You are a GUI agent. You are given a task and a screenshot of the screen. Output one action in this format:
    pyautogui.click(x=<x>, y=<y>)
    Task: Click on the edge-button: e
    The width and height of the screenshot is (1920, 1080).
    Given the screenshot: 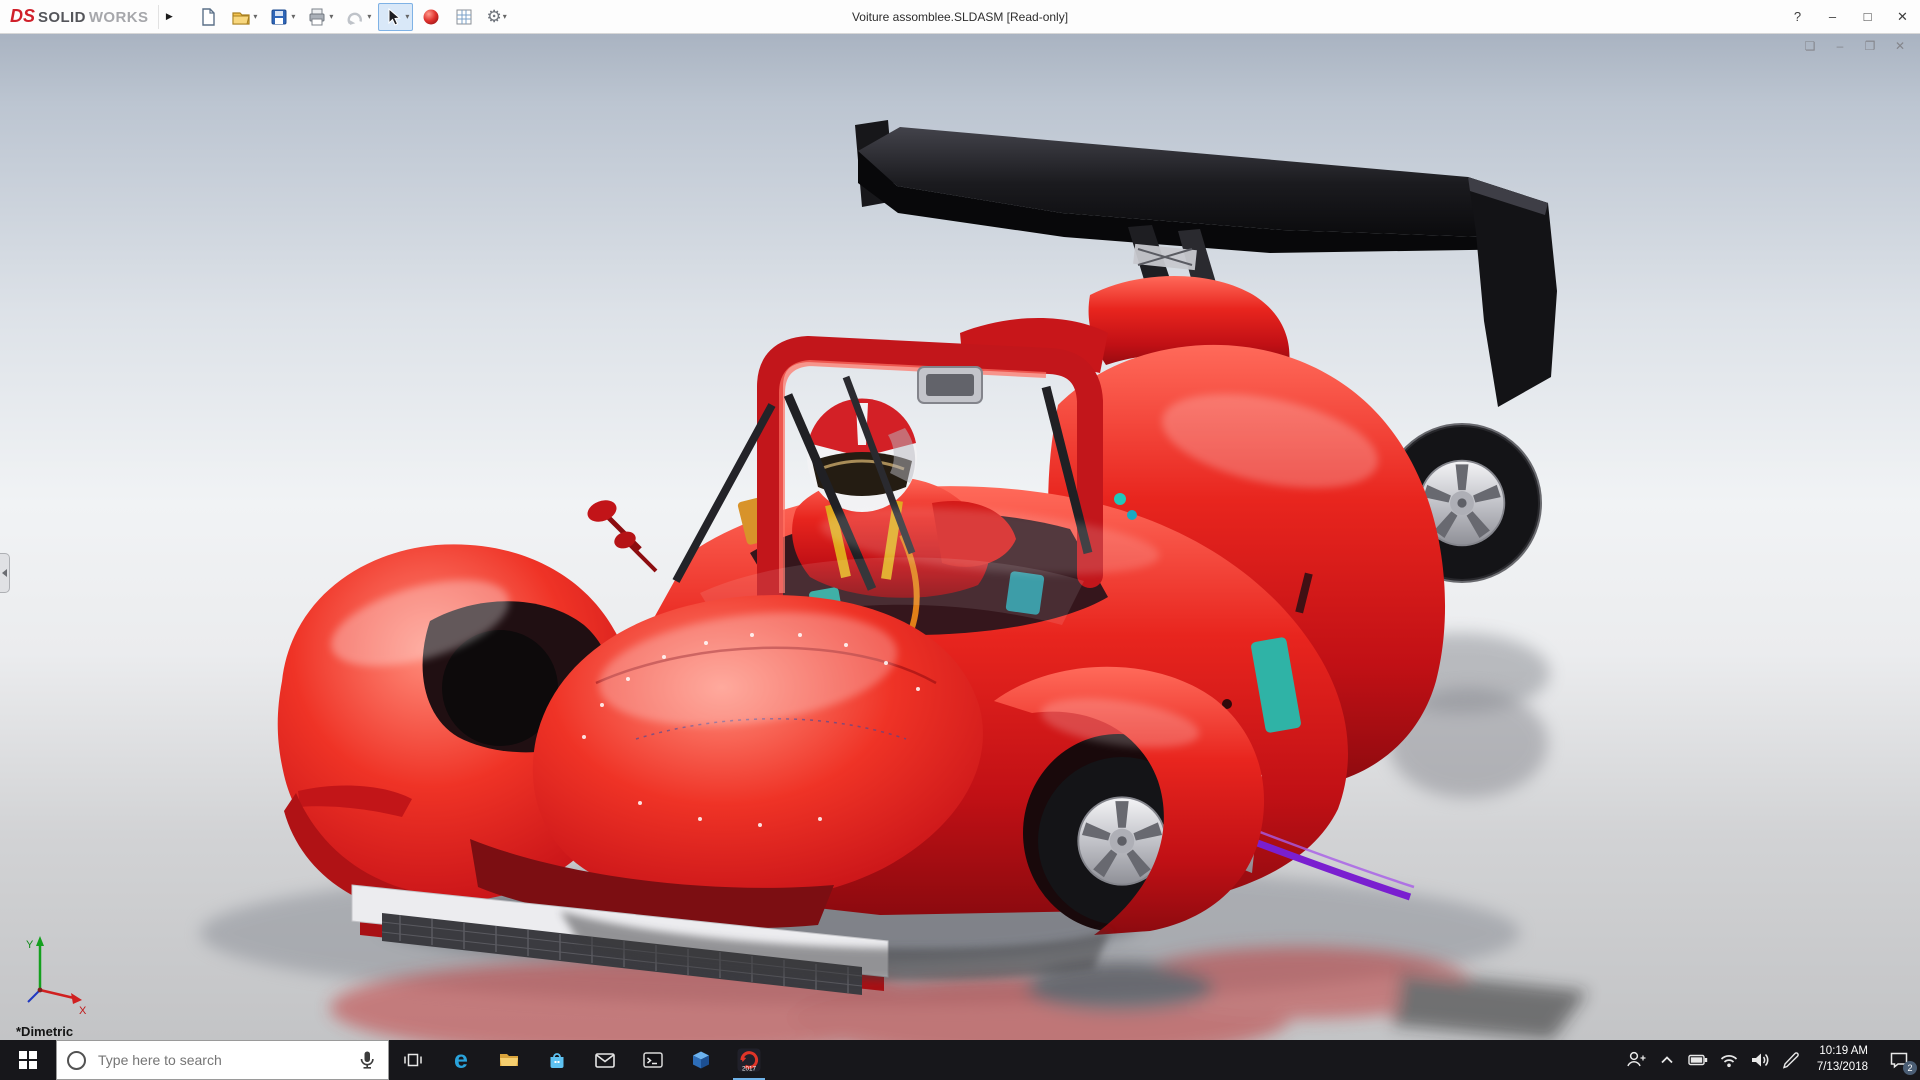 What is the action you would take?
    pyautogui.click(x=461, y=1060)
    